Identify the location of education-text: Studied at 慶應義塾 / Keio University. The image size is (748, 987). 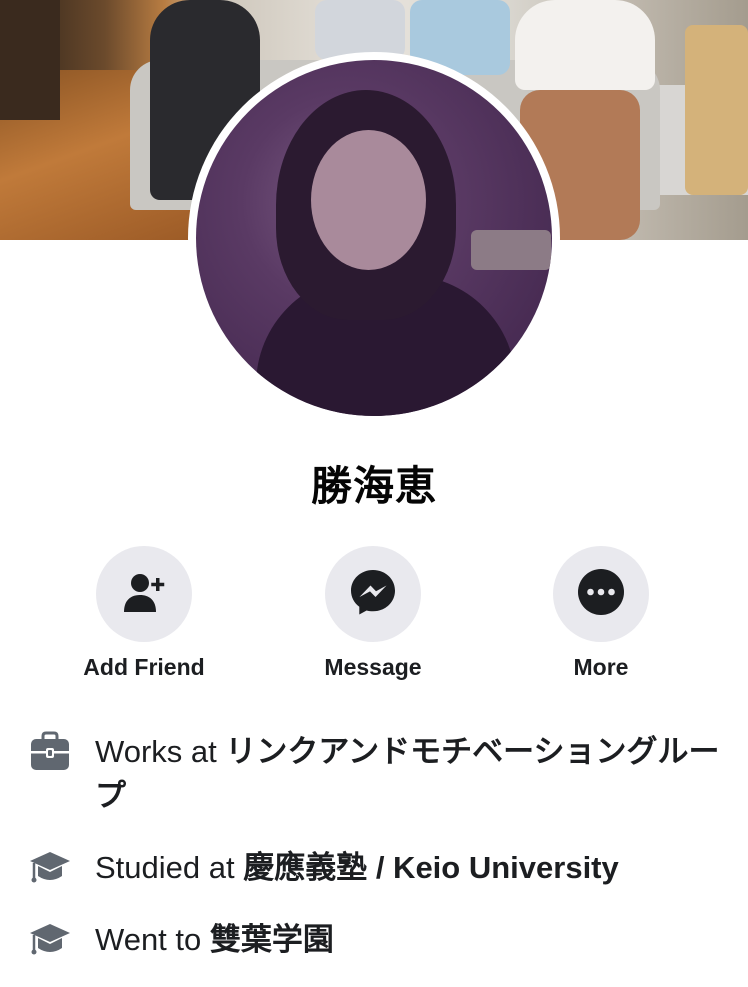
(410, 868).